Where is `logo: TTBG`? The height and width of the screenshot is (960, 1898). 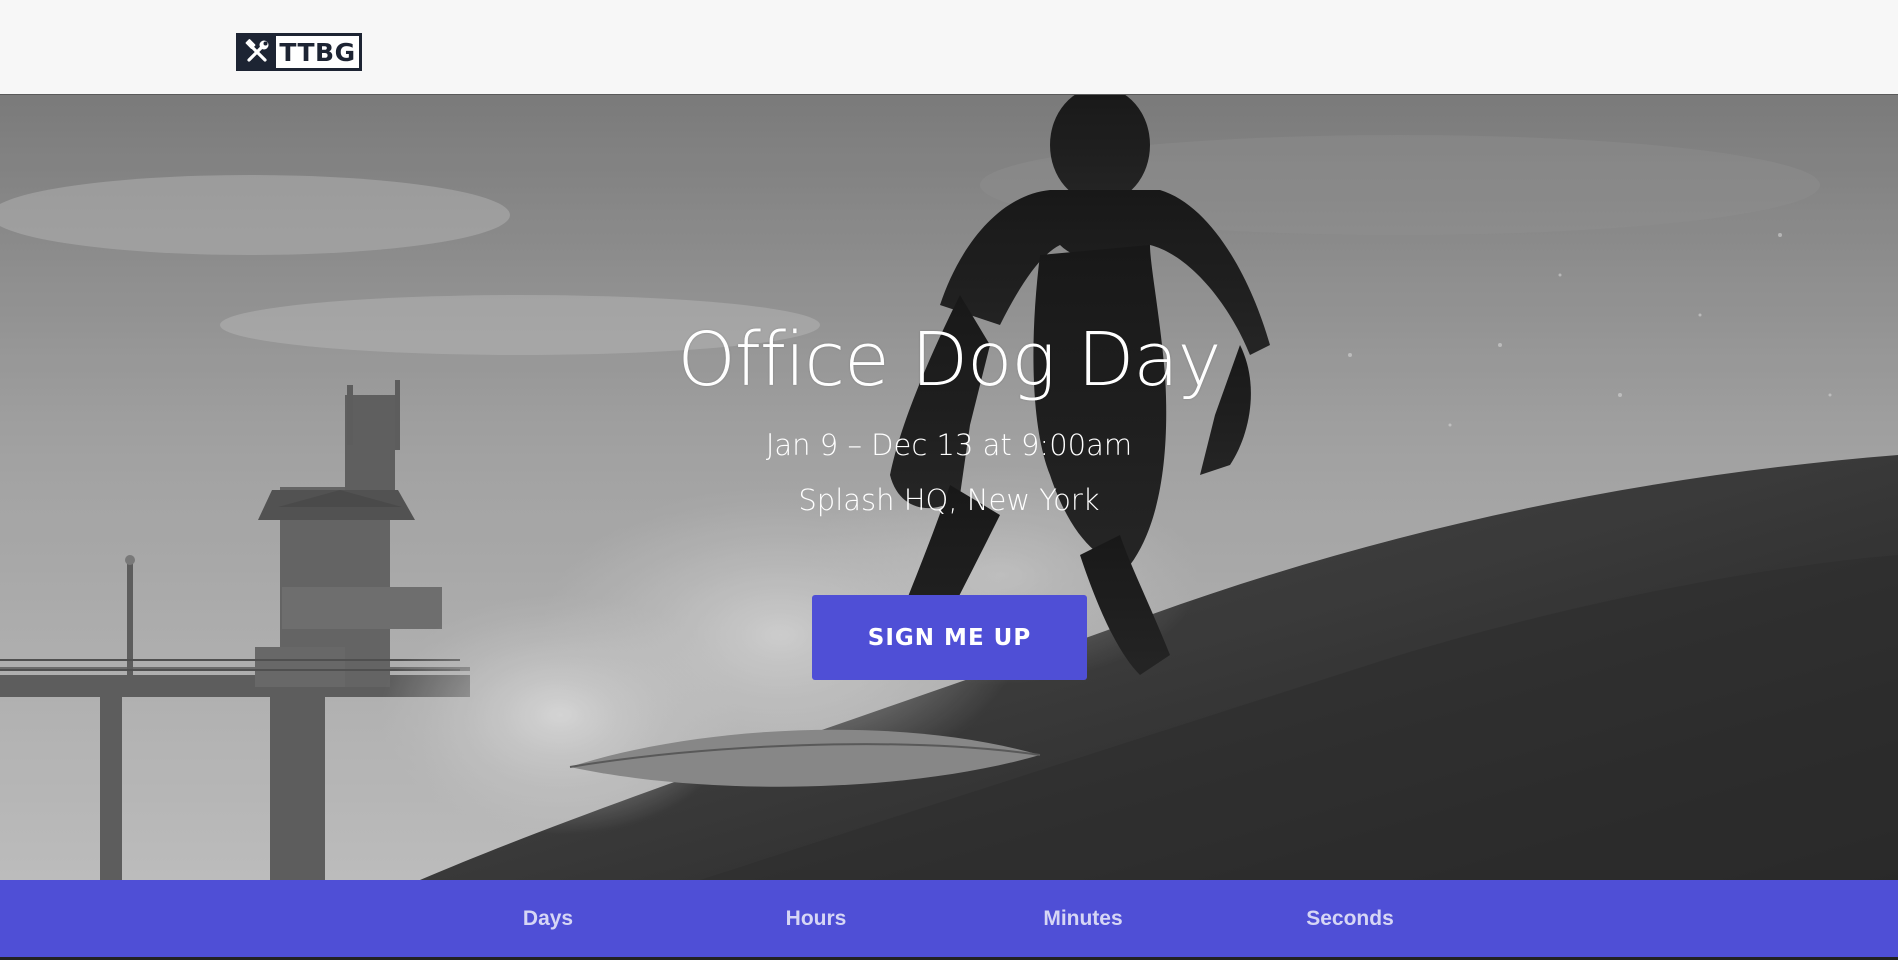 logo: TTBG is located at coordinates (299, 52).